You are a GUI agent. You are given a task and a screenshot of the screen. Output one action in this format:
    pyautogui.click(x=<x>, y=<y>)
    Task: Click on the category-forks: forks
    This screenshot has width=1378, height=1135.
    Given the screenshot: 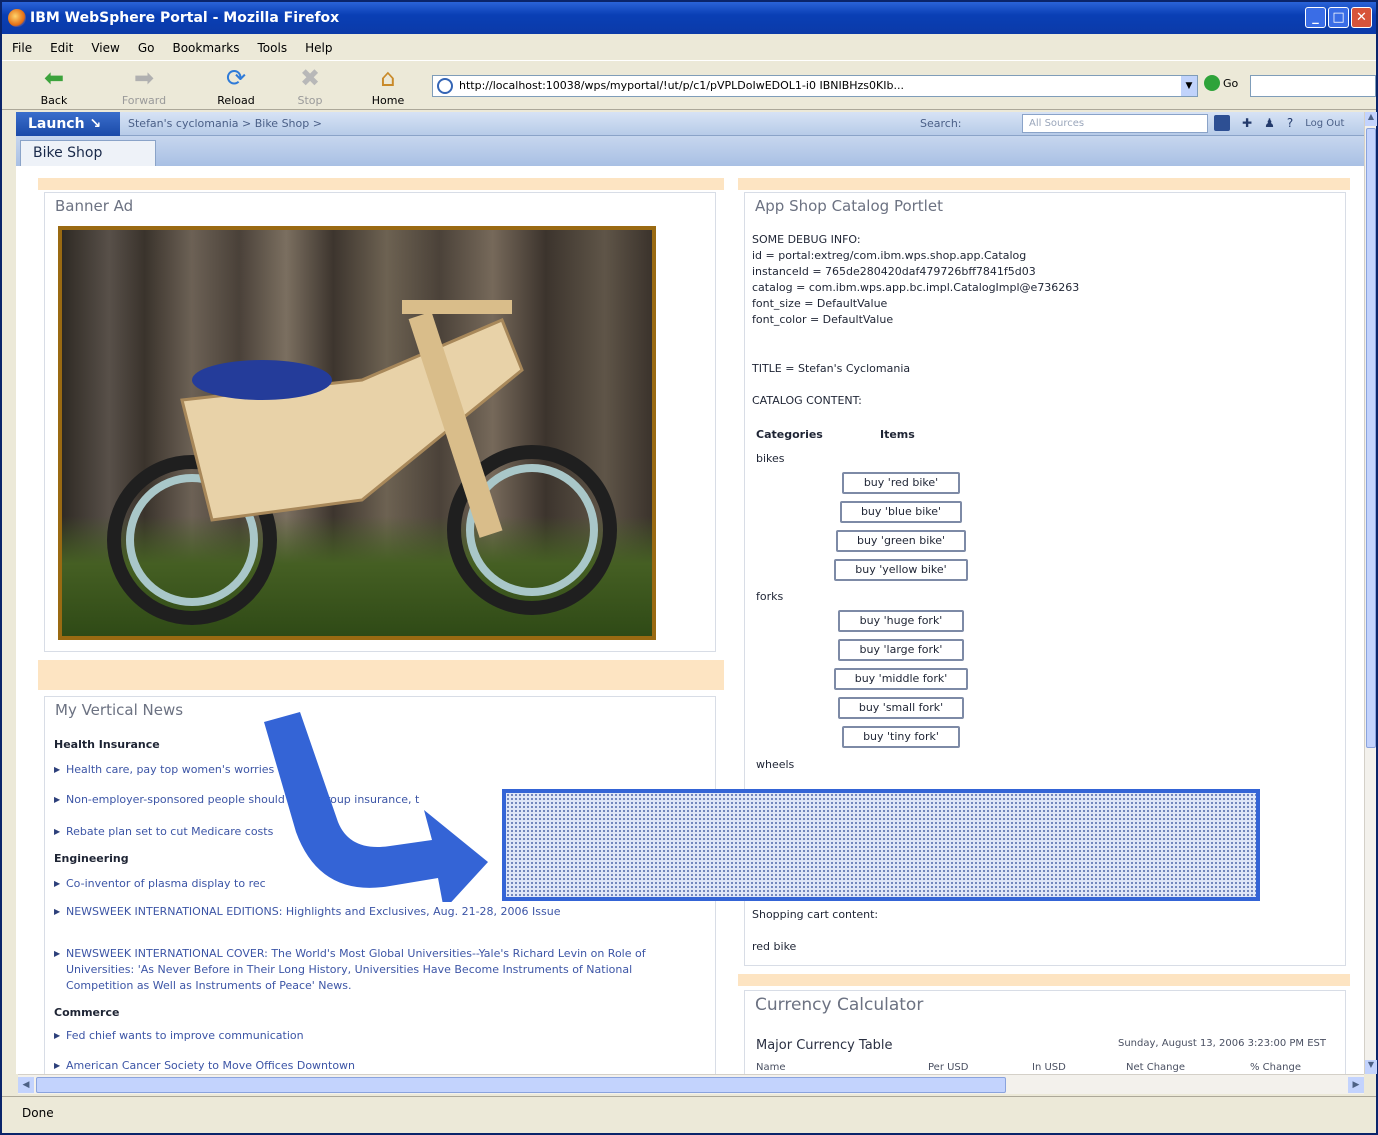 What is the action you would take?
    pyautogui.click(x=770, y=596)
    